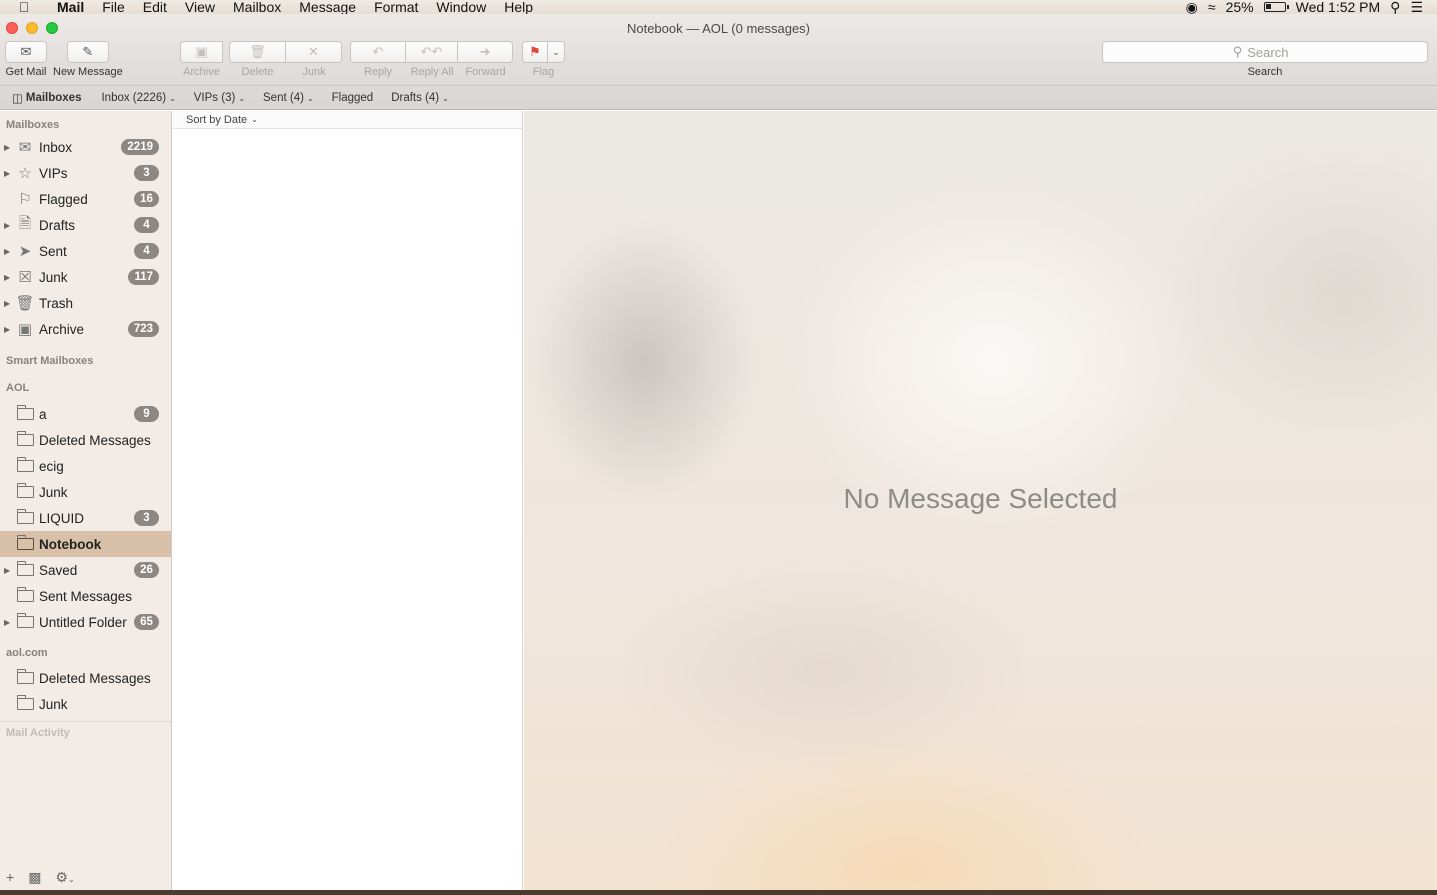 This screenshot has width=1437, height=895. I want to click on shield-status-icon: ◉, so click(1192, 7).